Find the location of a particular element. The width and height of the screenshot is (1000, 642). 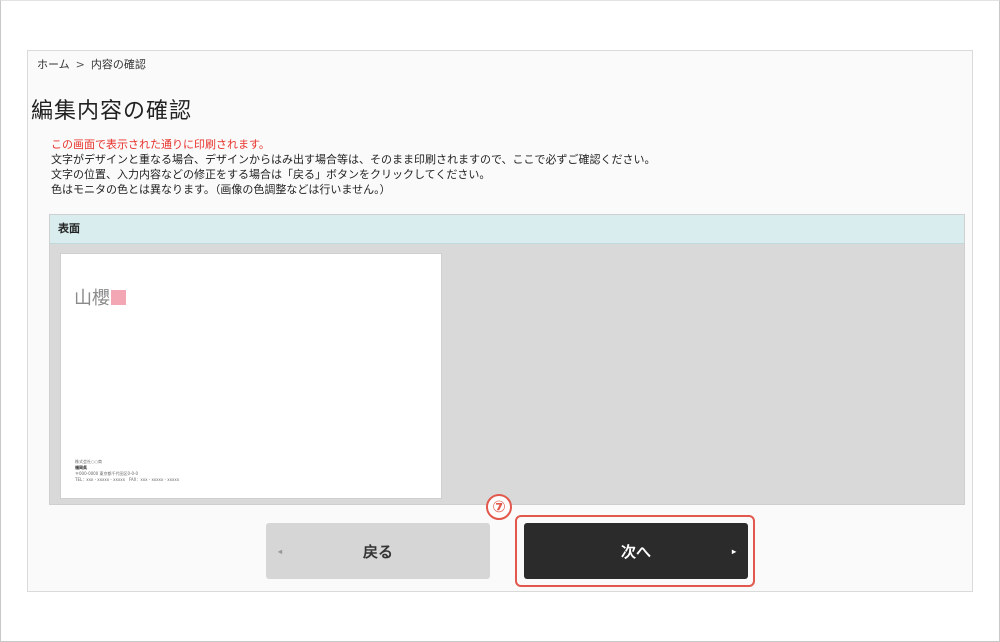

next-button: 次へ ▸ is located at coordinates (636, 551).